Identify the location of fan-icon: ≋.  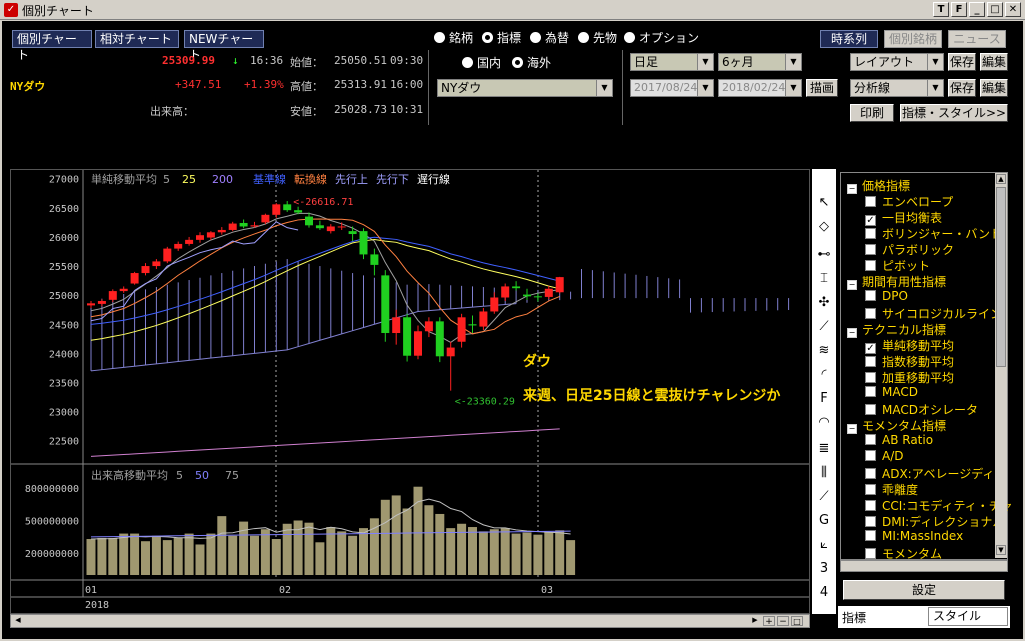
(824, 351).